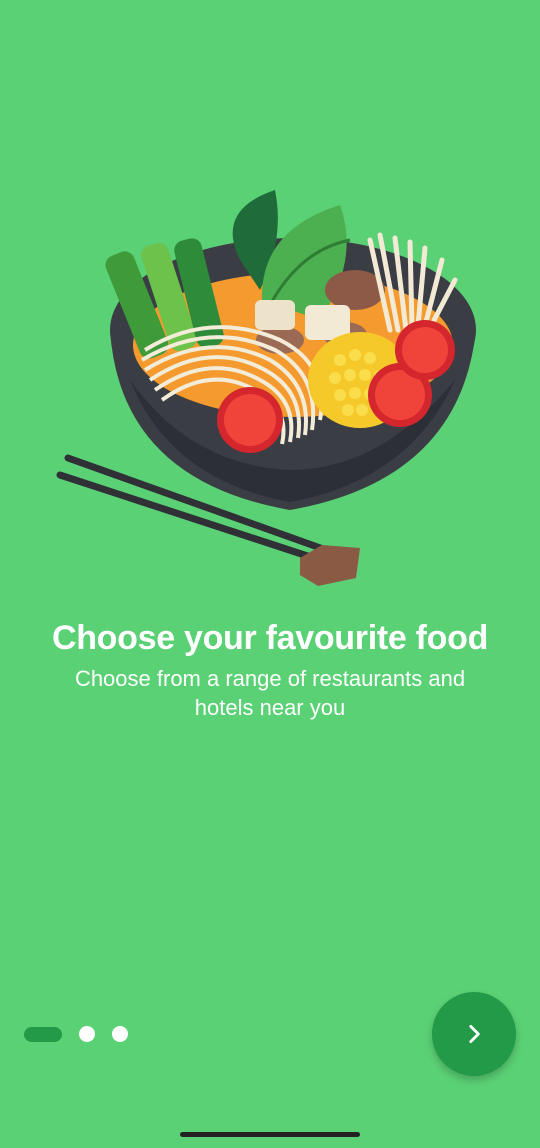 The height and width of the screenshot is (1148, 540). What do you see at coordinates (270, 638) in the screenshot?
I see `page-title: Choose your favourite food` at bounding box center [270, 638].